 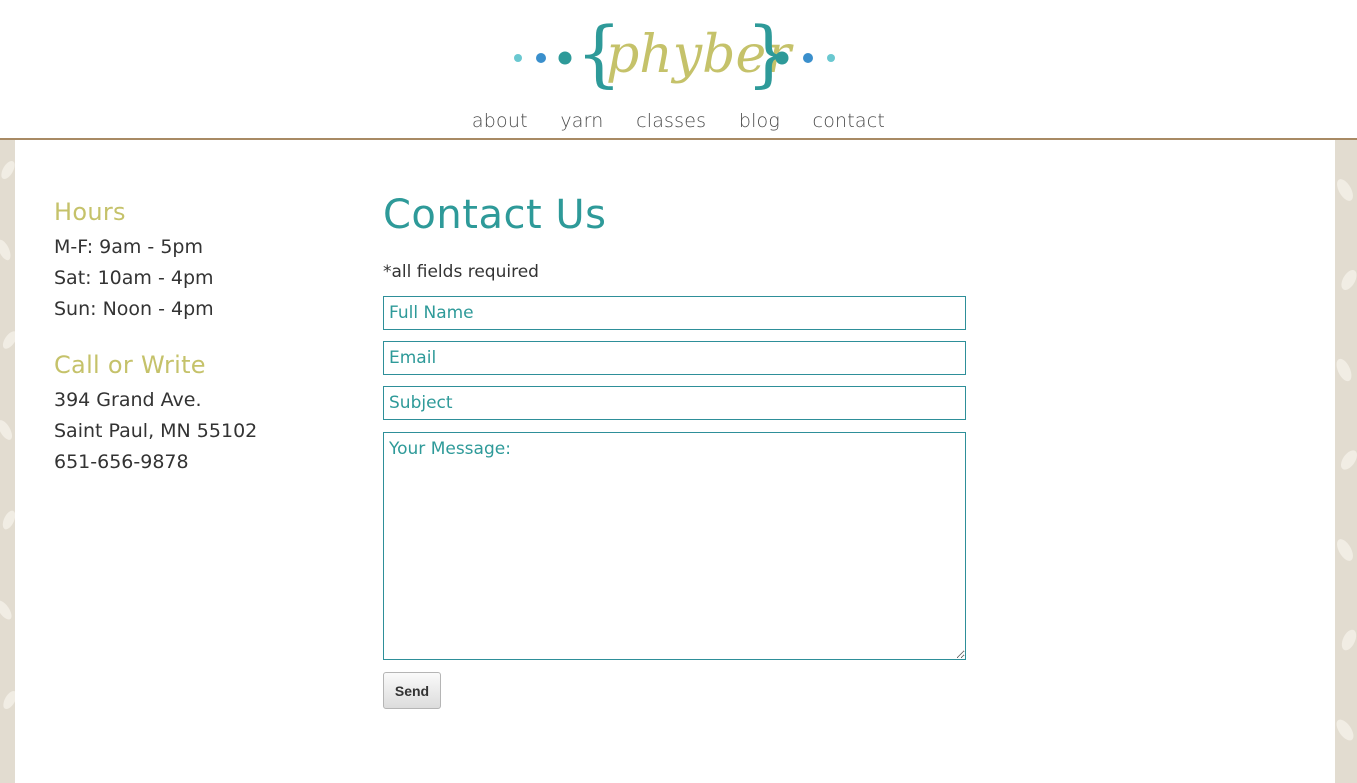 I want to click on page-title: Contact Us, so click(x=495, y=215).